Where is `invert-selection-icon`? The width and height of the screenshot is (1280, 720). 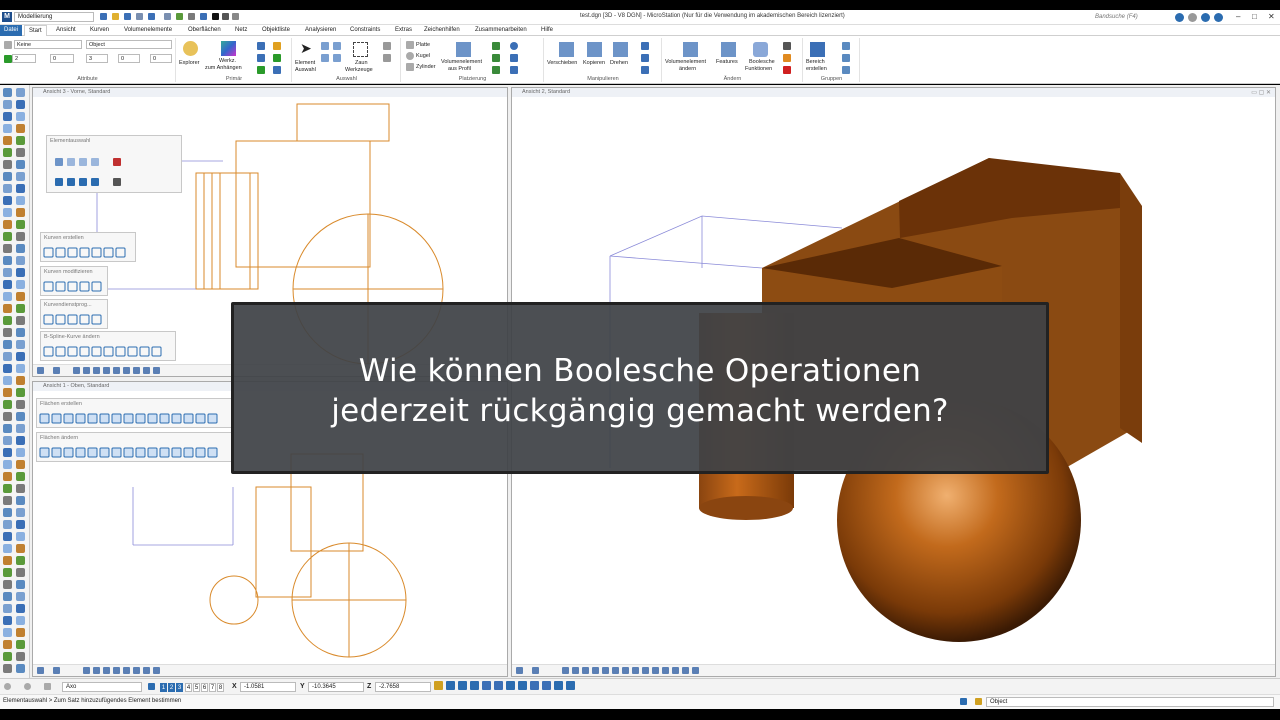
invert-selection-icon is located at coordinates (95, 182).